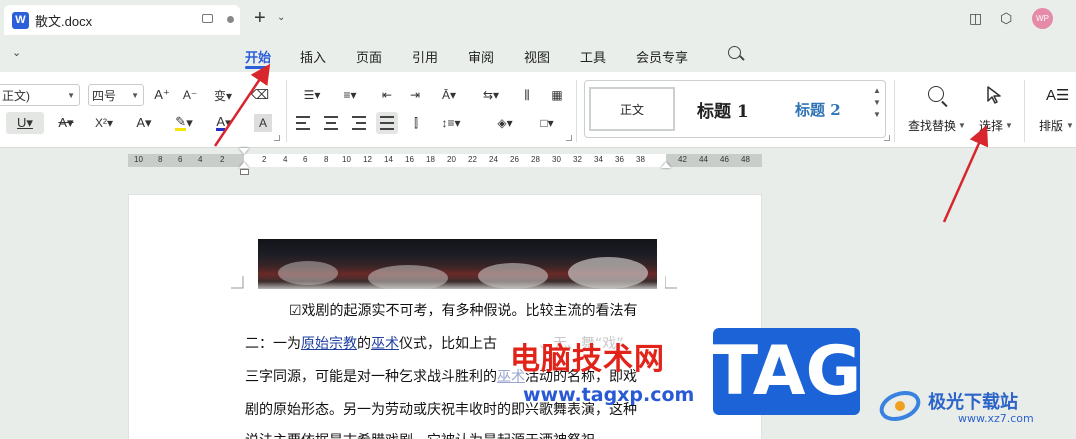 The width and height of the screenshot is (1076, 439). I want to click on ruler-number: 46, so click(724, 159).